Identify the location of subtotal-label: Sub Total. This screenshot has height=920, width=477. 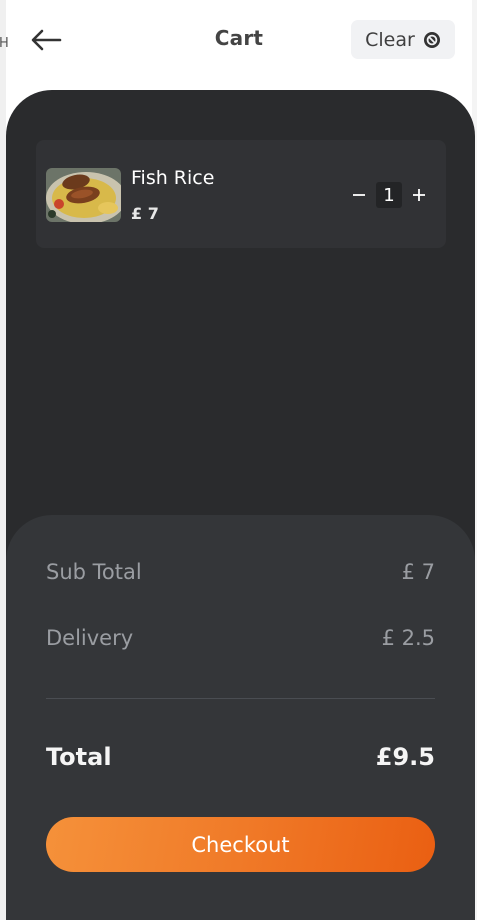
(94, 572).